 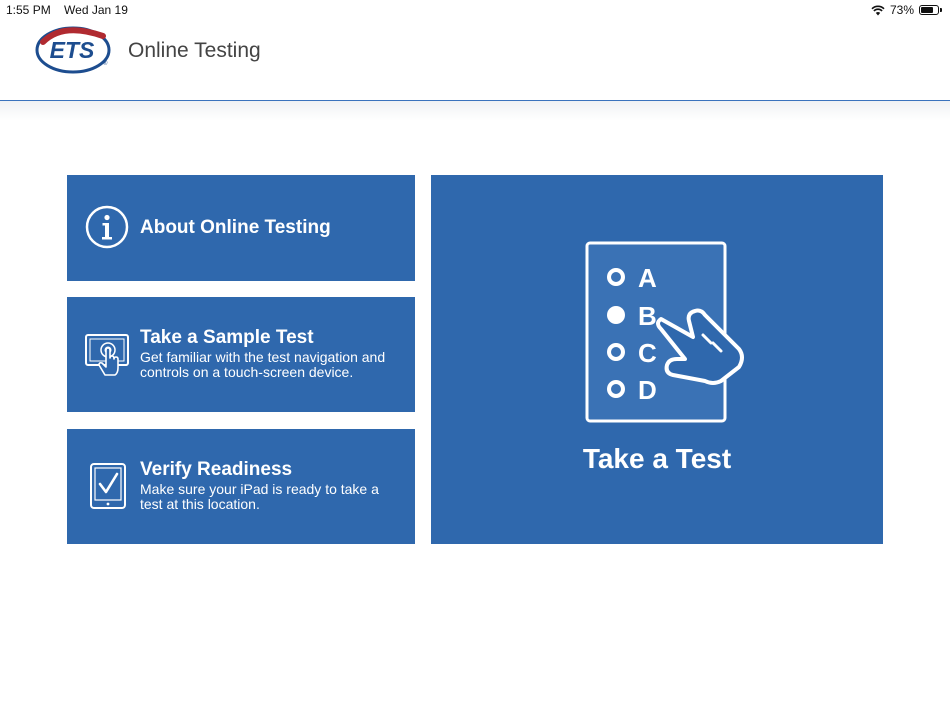 What do you see at coordinates (941, 10) in the screenshot?
I see `battery-tip` at bounding box center [941, 10].